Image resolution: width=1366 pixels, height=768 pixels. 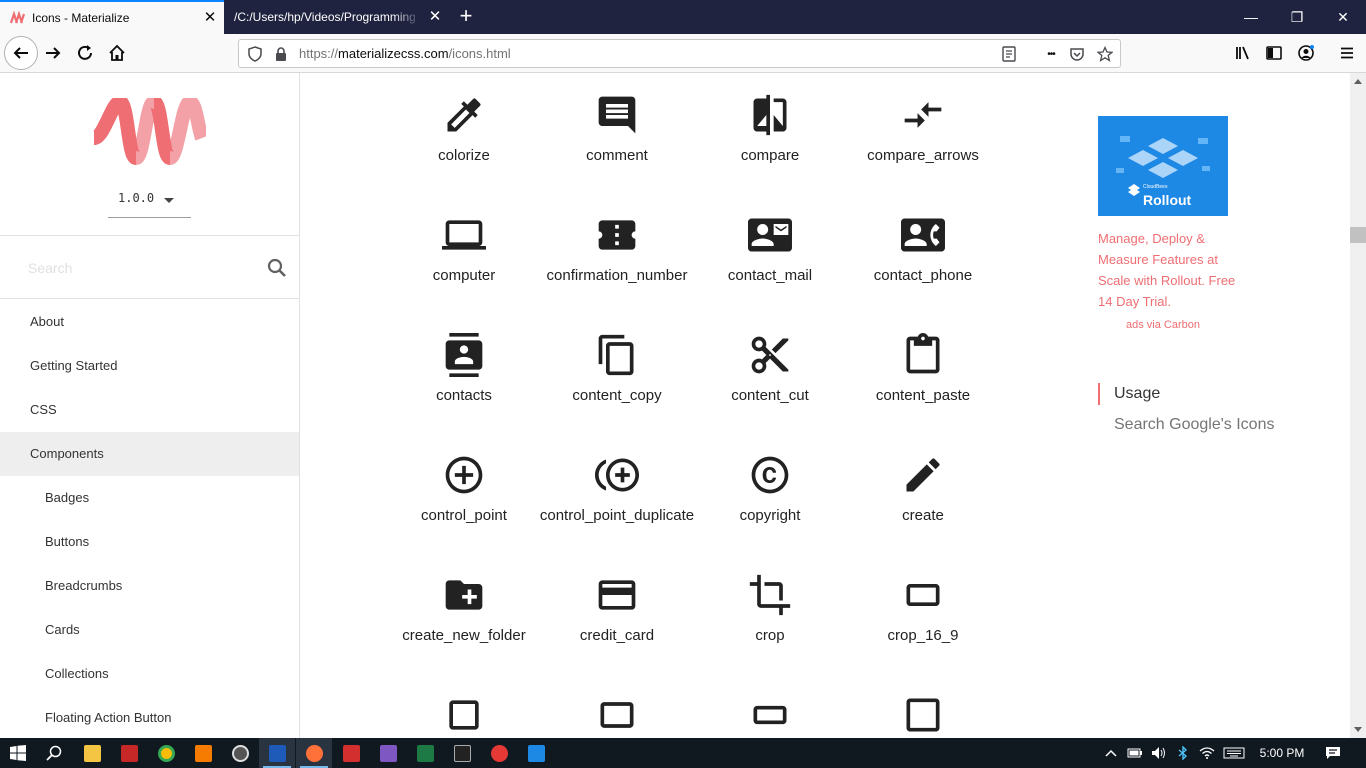 What do you see at coordinates (923, 368) in the screenshot?
I see `icon-item-content-paste: content_paste` at bounding box center [923, 368].